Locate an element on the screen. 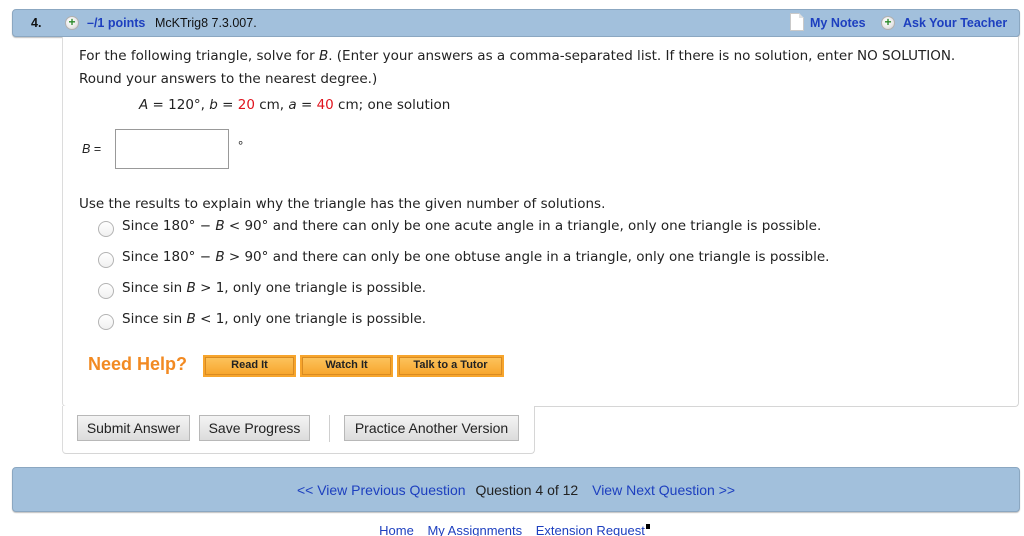 This screenshot has width=1024, height=536. prompt-variable: B is located at coordinates (323, 56).